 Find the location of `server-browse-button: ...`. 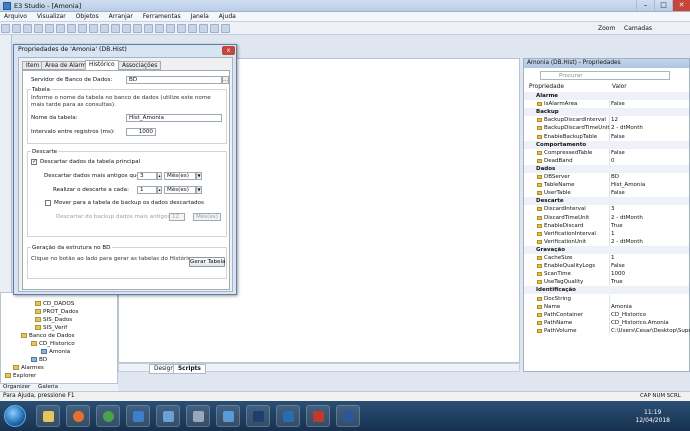

server-browse-button: ... is located at coordinates (225, 80).